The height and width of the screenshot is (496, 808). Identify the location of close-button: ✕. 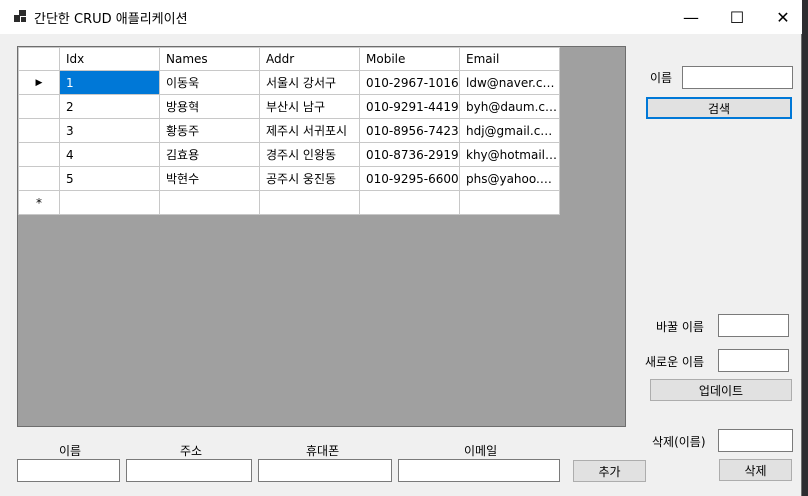
(783, 17).